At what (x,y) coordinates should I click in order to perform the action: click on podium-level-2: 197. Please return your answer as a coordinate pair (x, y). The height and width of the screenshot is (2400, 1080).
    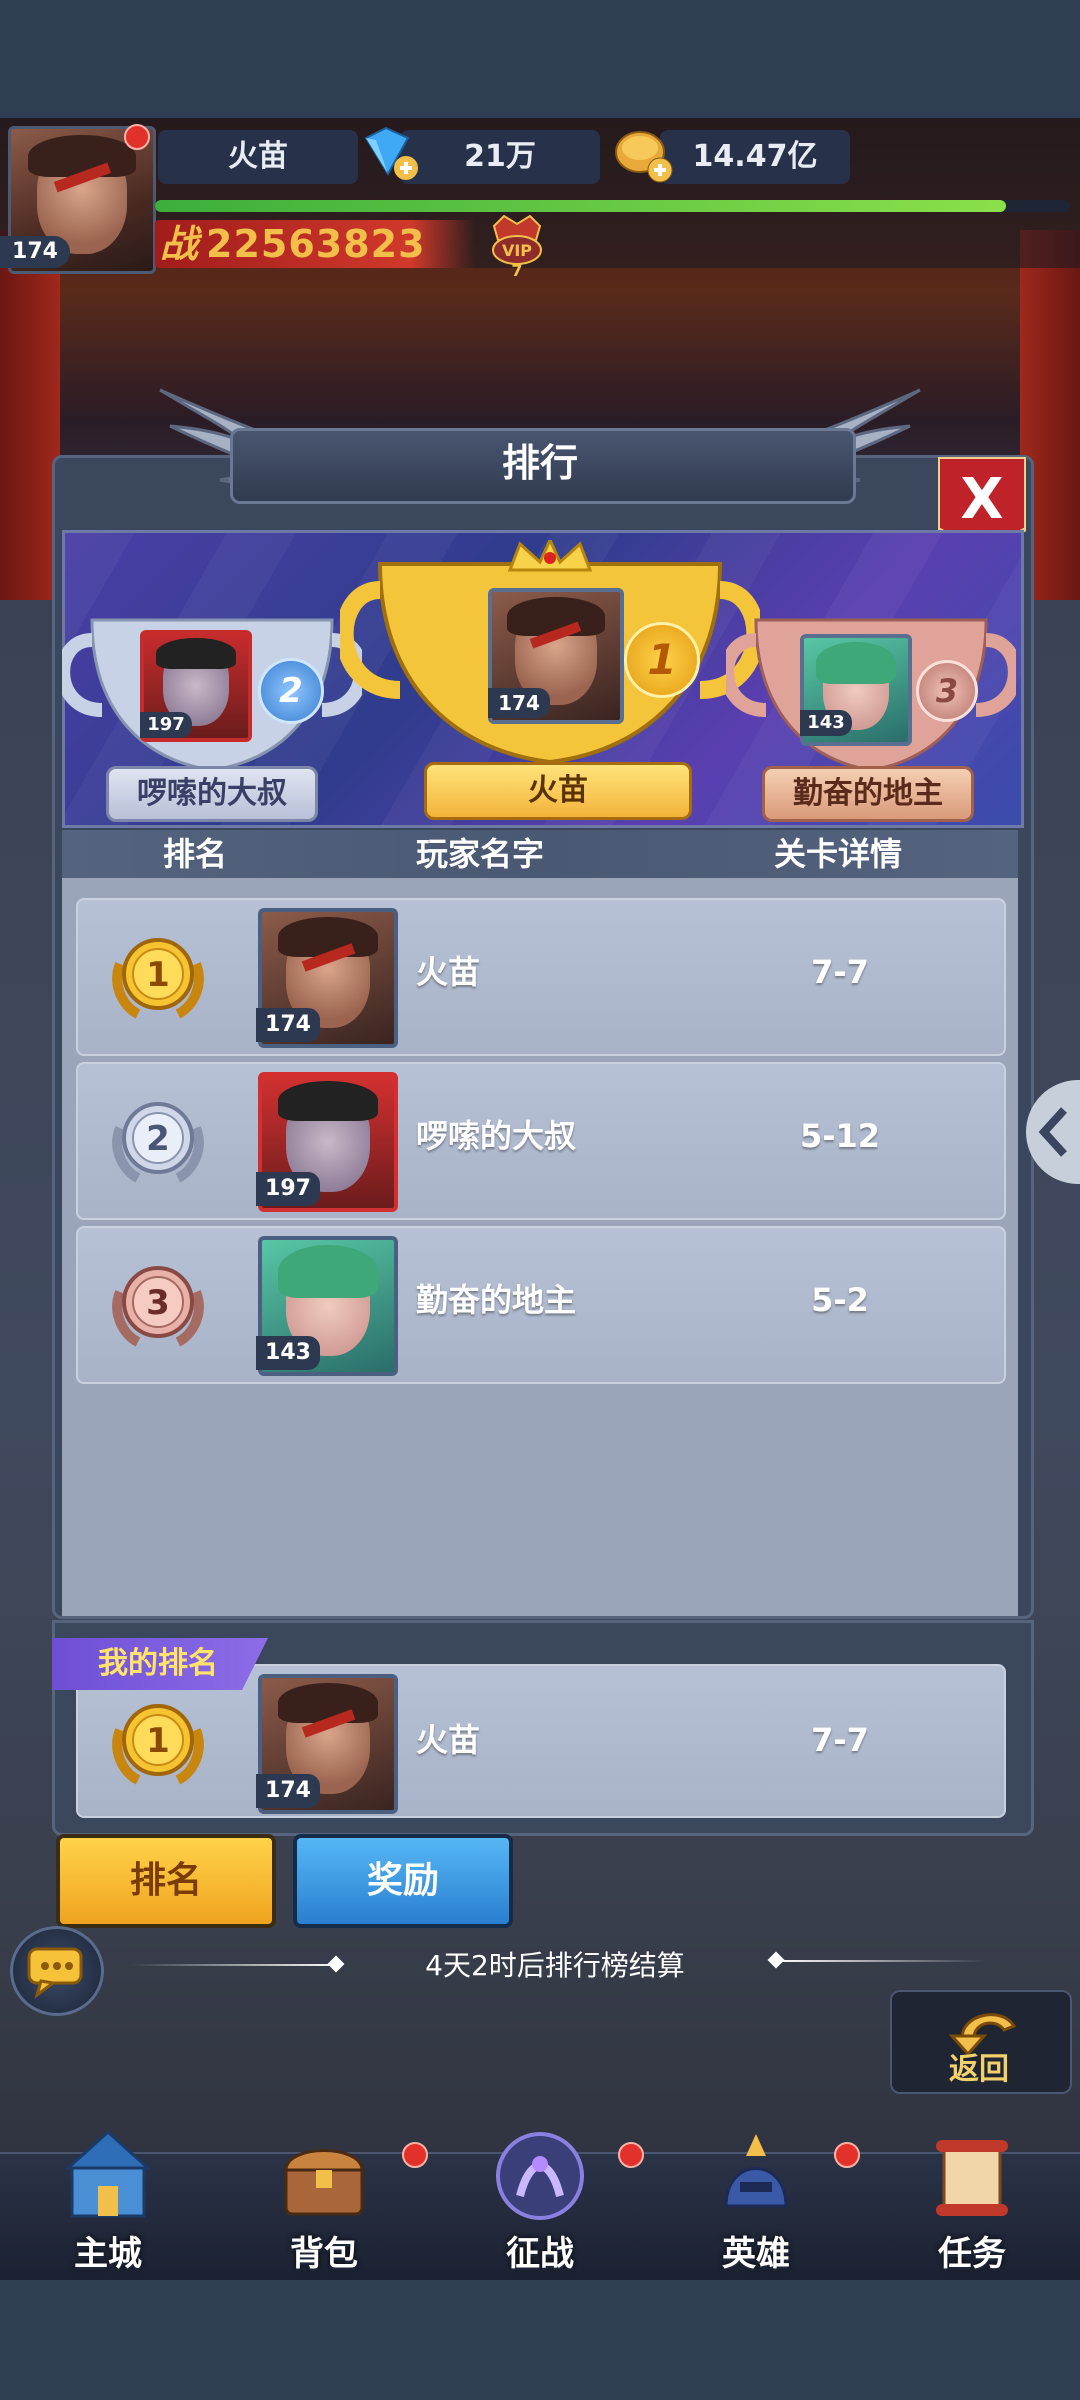
    Looking at the image, I should click on (166, 725).